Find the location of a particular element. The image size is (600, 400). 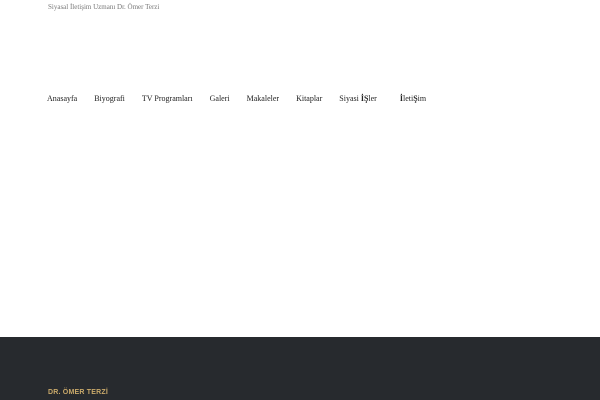

nav-item-iletisim: İletiŞim is located at coordinates (413, 99).